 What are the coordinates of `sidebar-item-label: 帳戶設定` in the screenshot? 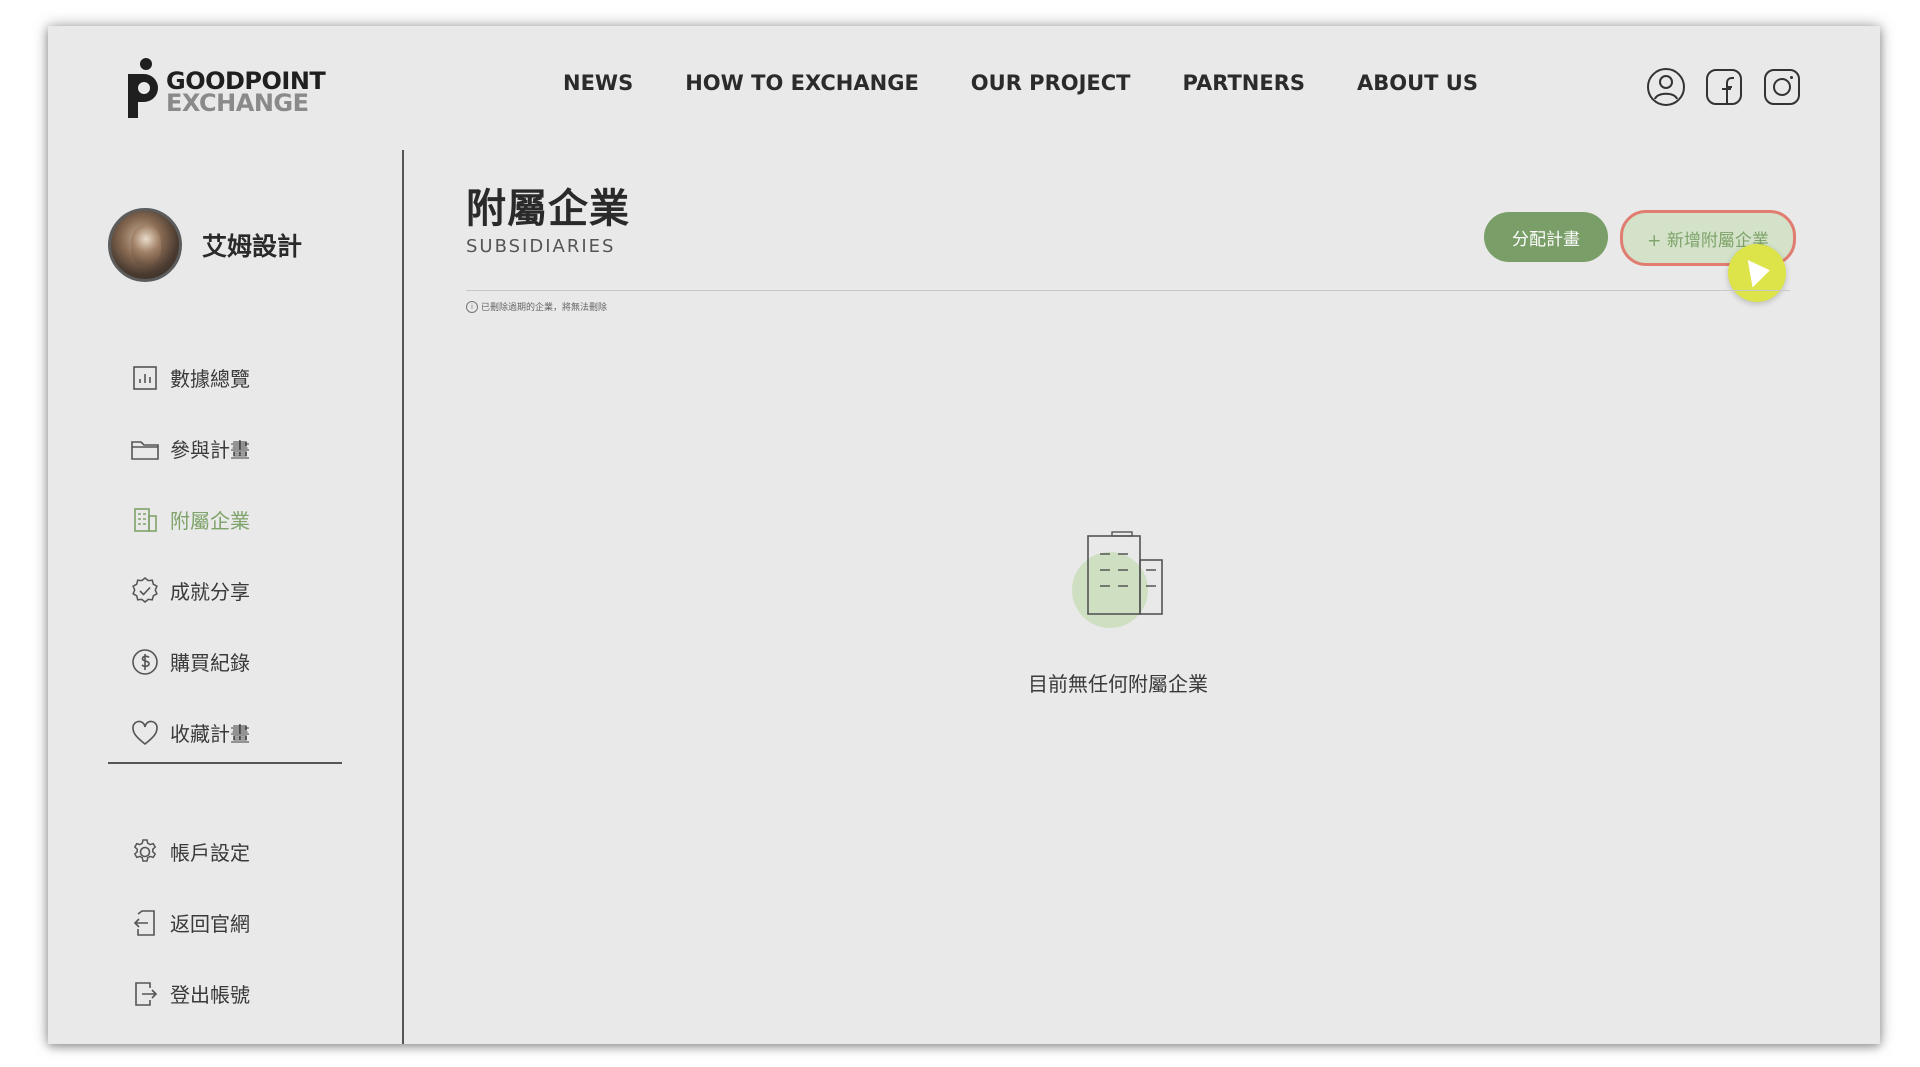 It's located at (210, 853).